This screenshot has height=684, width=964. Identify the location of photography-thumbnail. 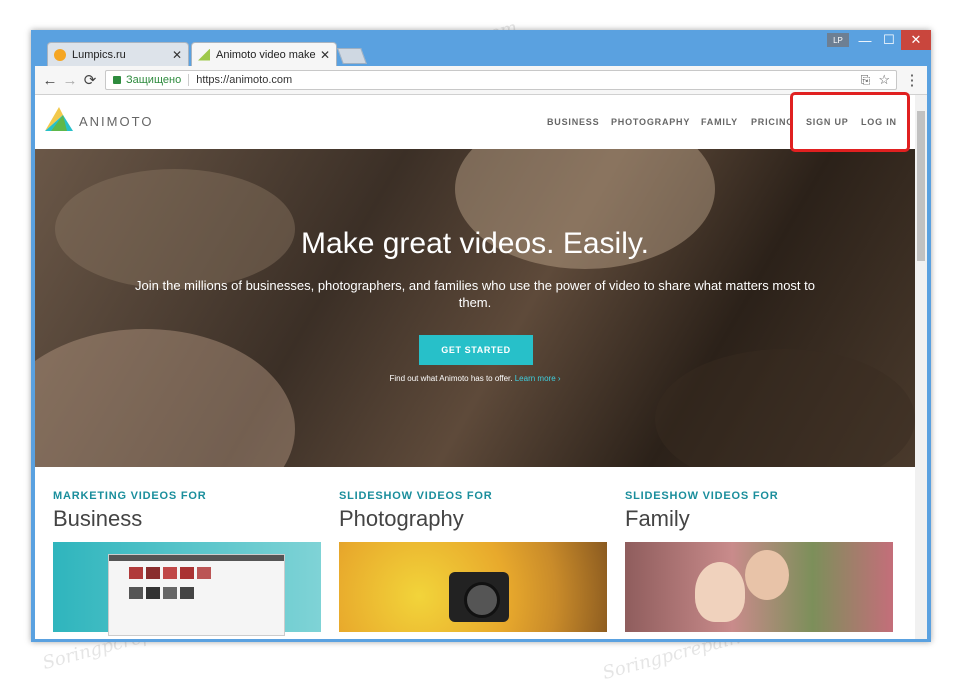
(473, 587).